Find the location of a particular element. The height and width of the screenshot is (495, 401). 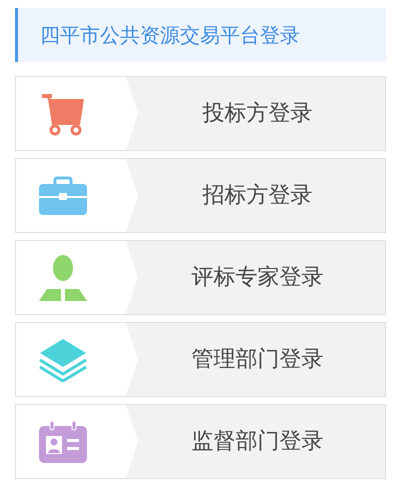

login-button: 投标方登录 is located at coordinates (200, 113).